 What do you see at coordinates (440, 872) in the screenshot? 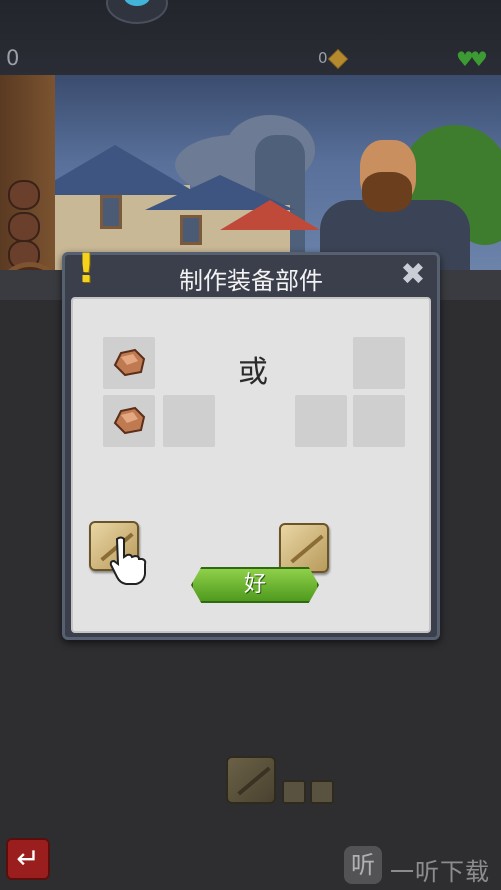
I see `watermark-text: 一听下载` at bounding box center [440, 872].